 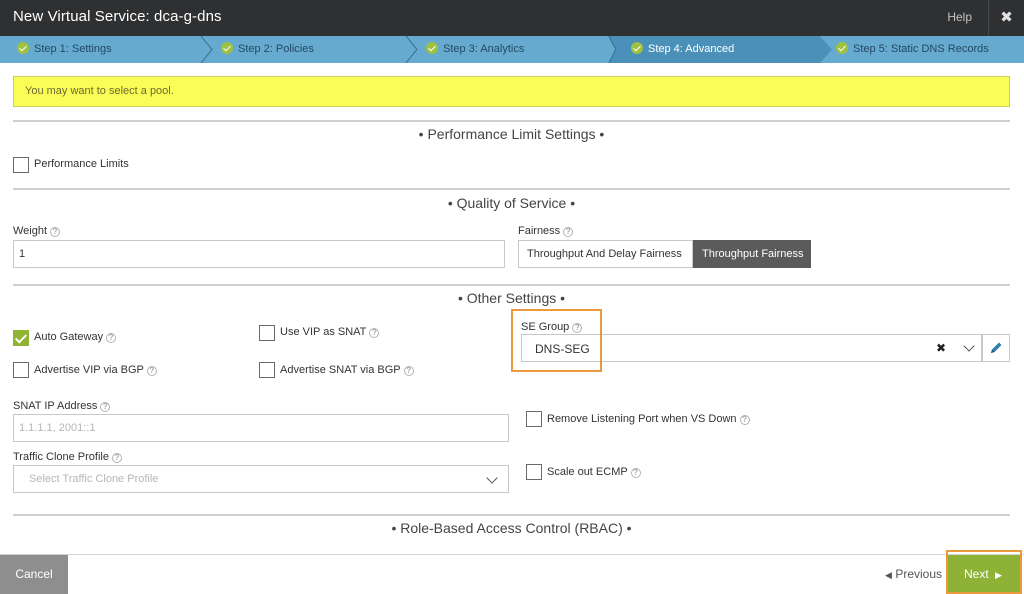 What do you see at coordinates (921, 49) in the screenshot?
I see `step-label: Step 5: Static DNS Records` at bounding box center [921, 49].